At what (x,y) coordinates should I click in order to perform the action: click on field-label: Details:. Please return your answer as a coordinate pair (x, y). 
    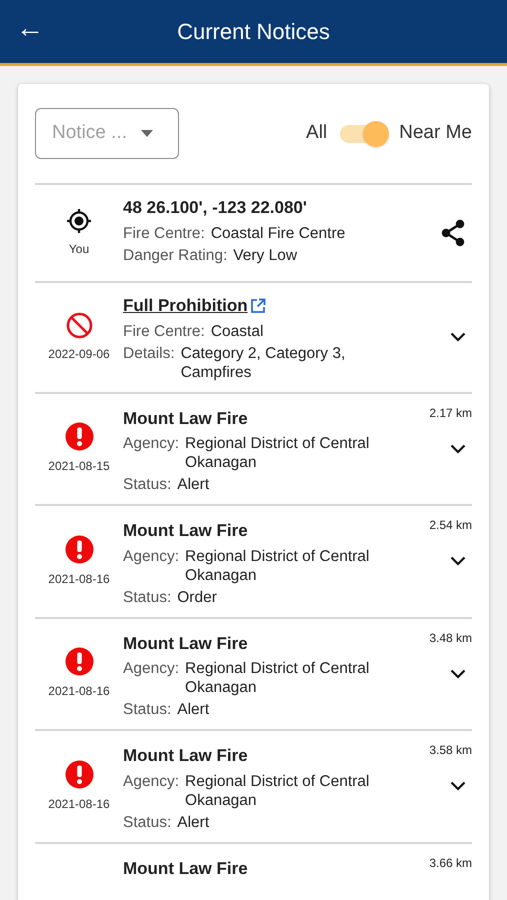
    Looking at the image, I should click on (149, 354).